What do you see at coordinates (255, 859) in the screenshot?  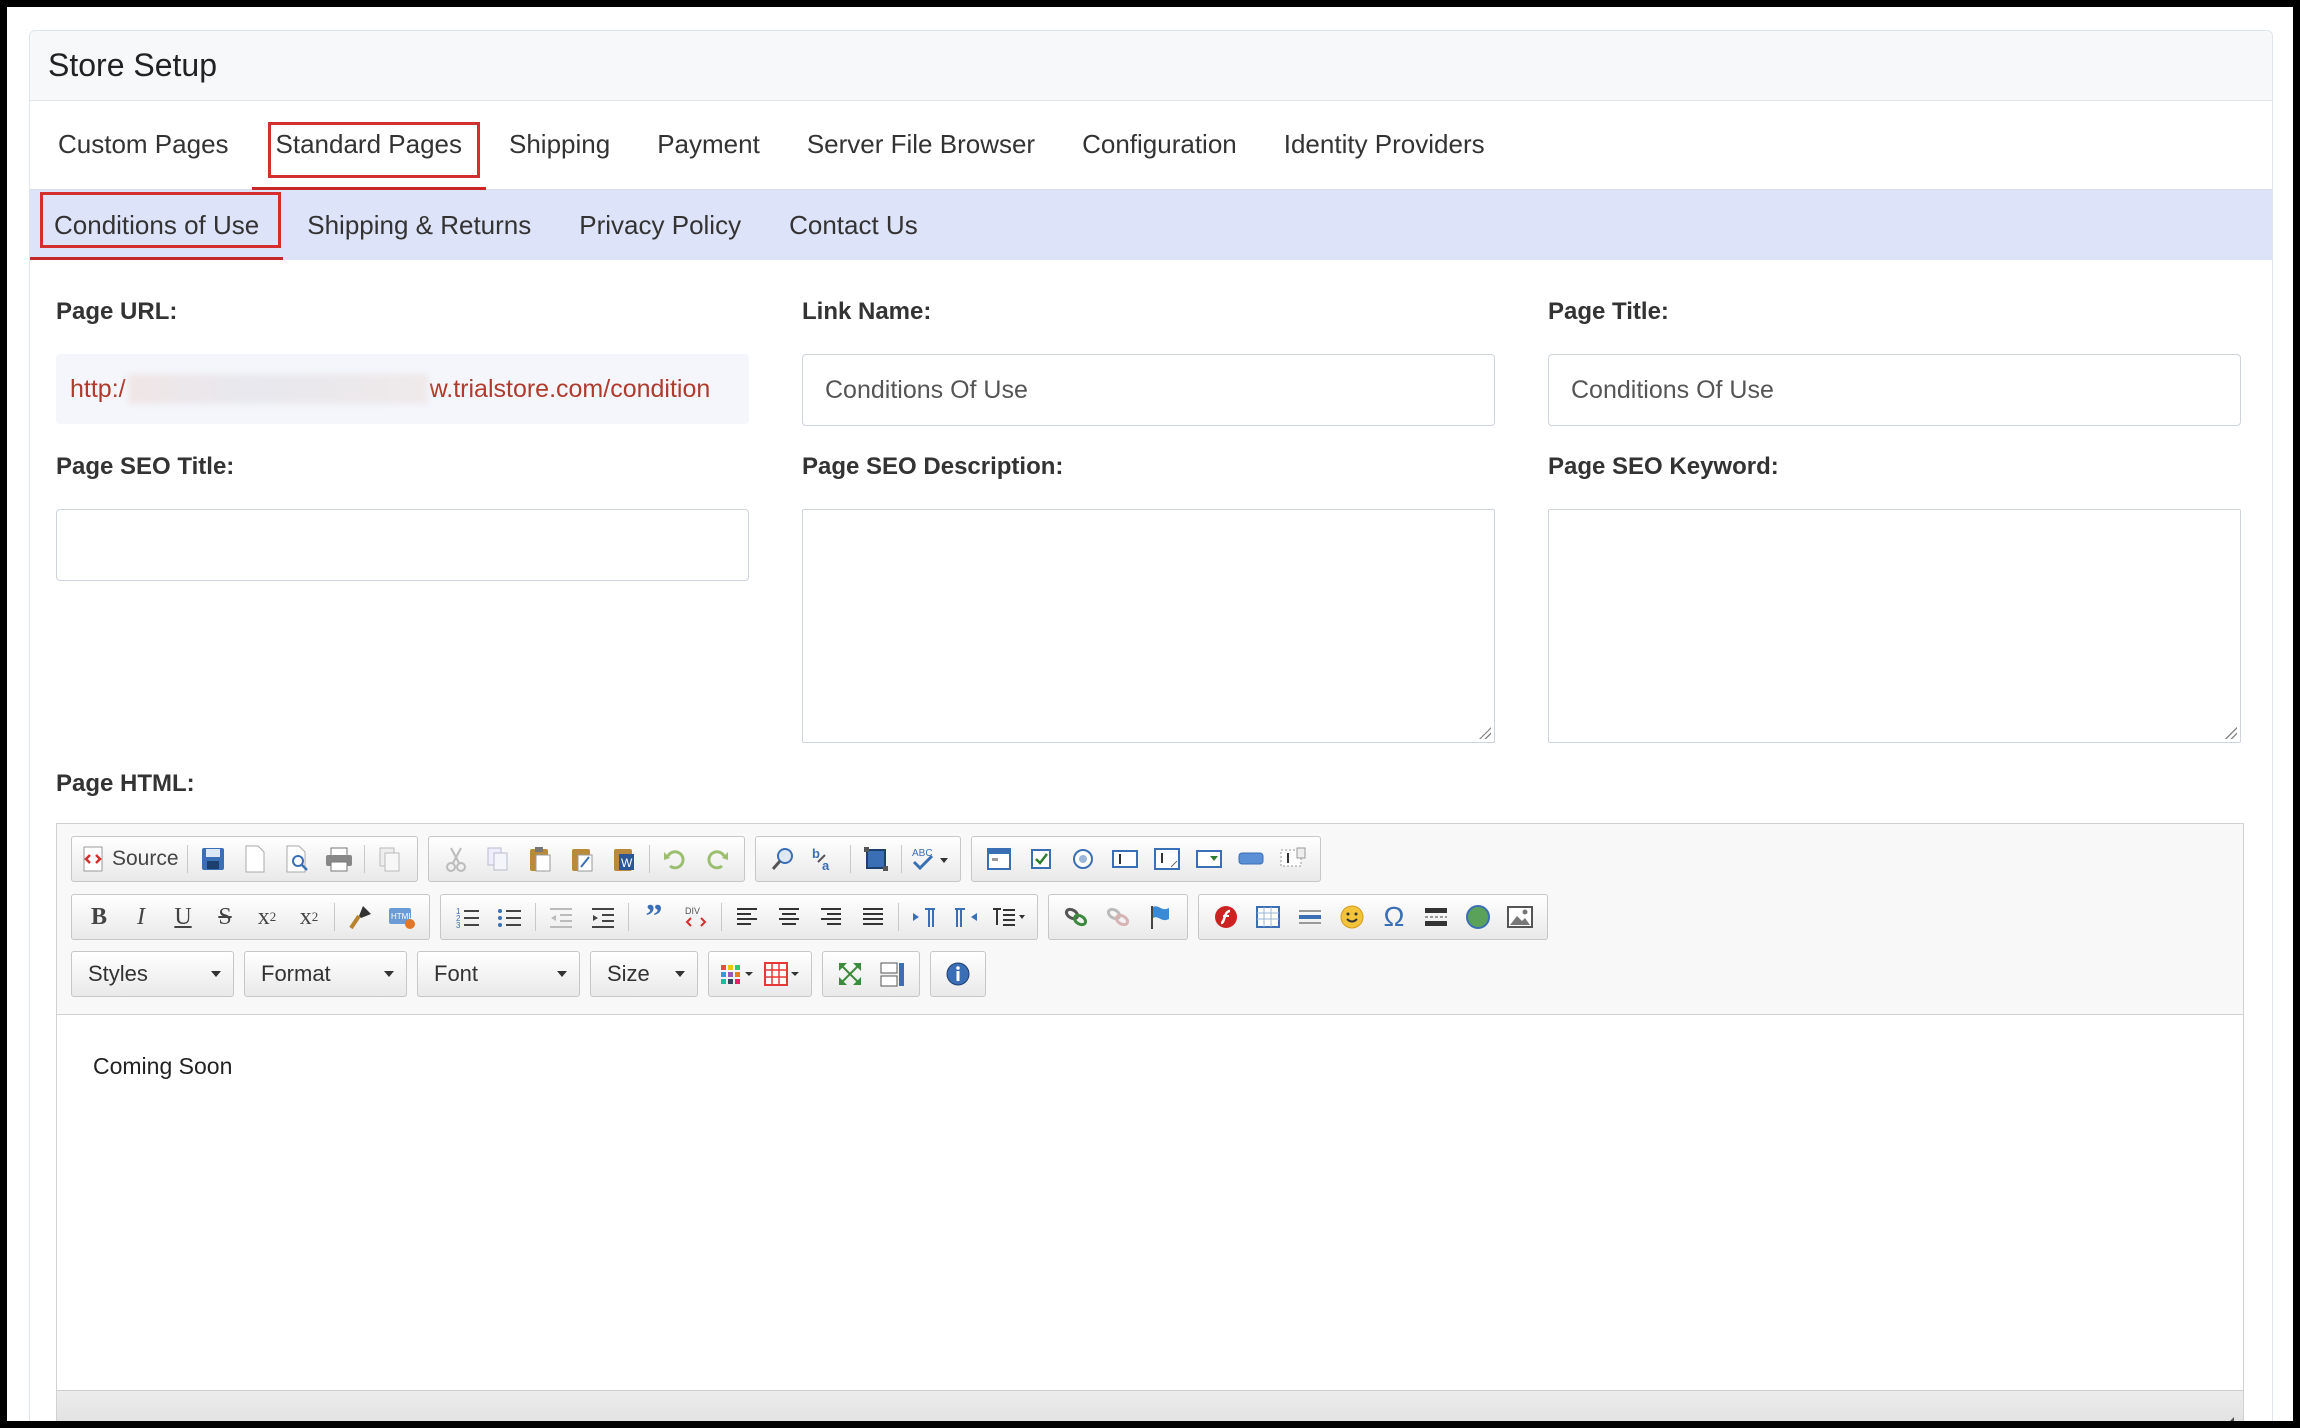 I see `new-page-icon` at bounding box center [255, 859].